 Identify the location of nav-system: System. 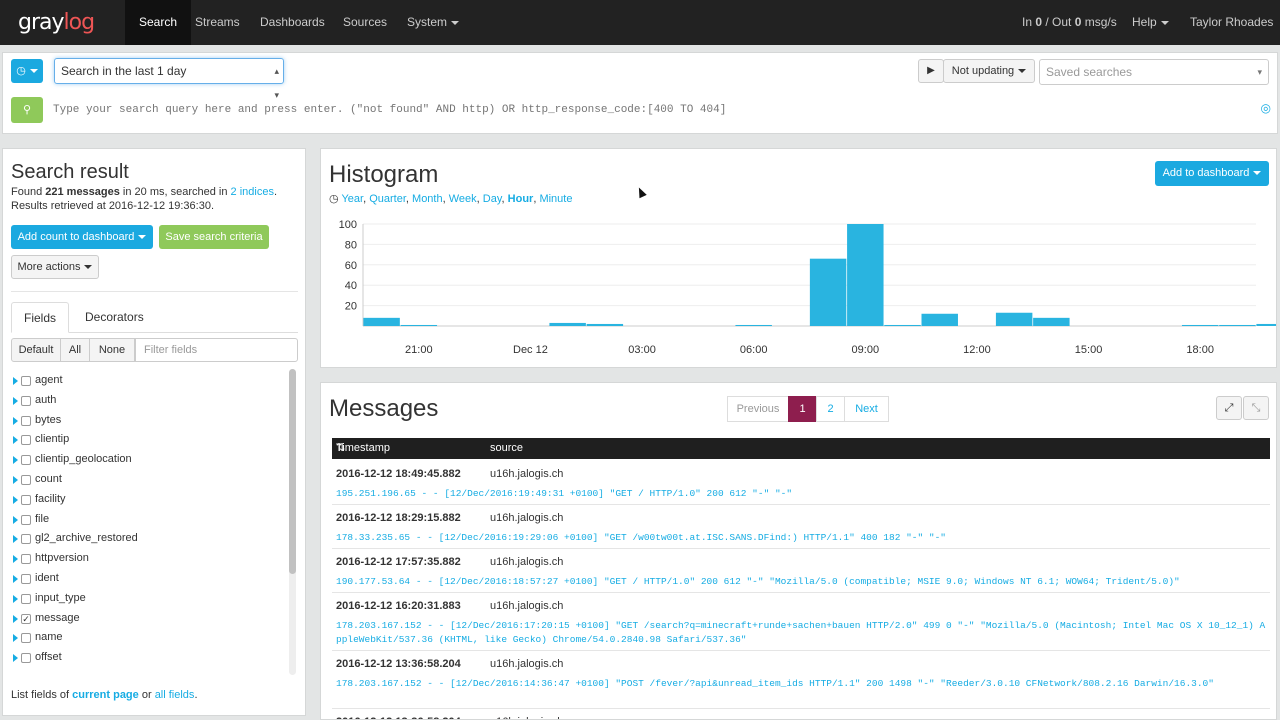
(433, 22).